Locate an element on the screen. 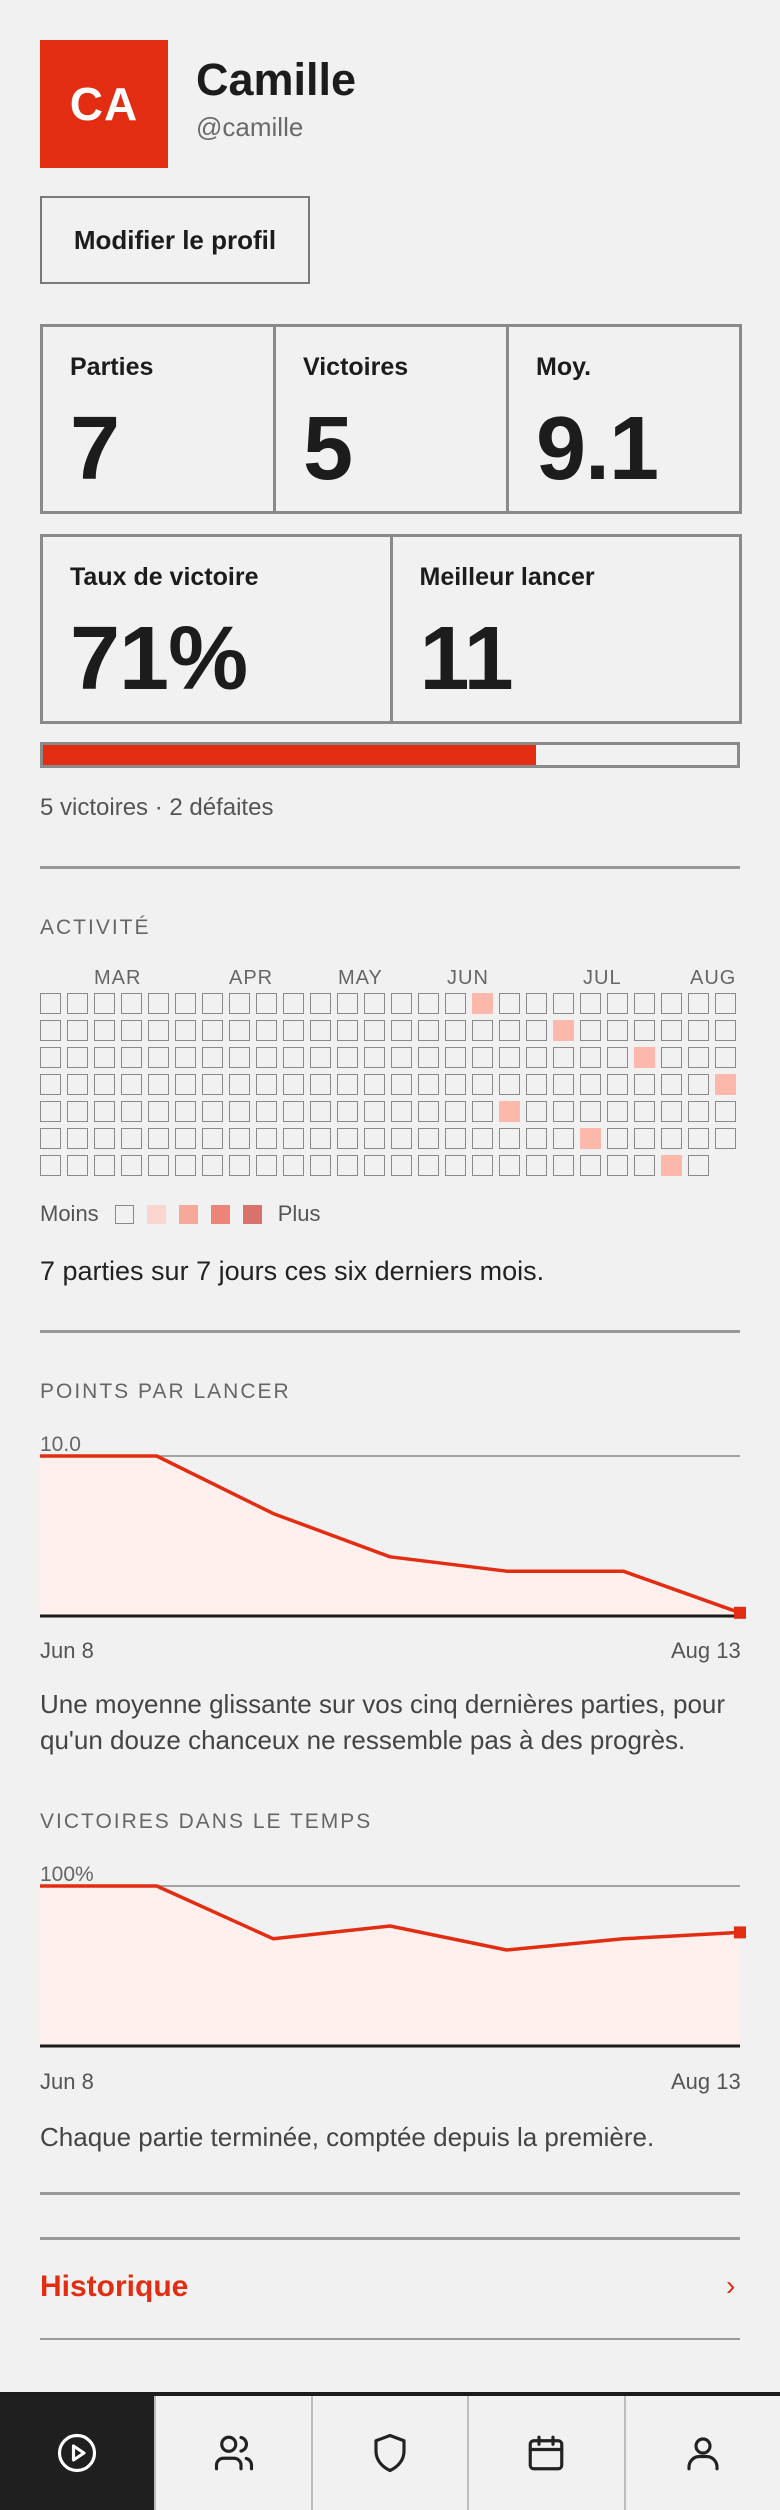  stats-row-primary: Parties 7 Victoires 5 Moy. 9.1 is located at coordinates (391, 419).